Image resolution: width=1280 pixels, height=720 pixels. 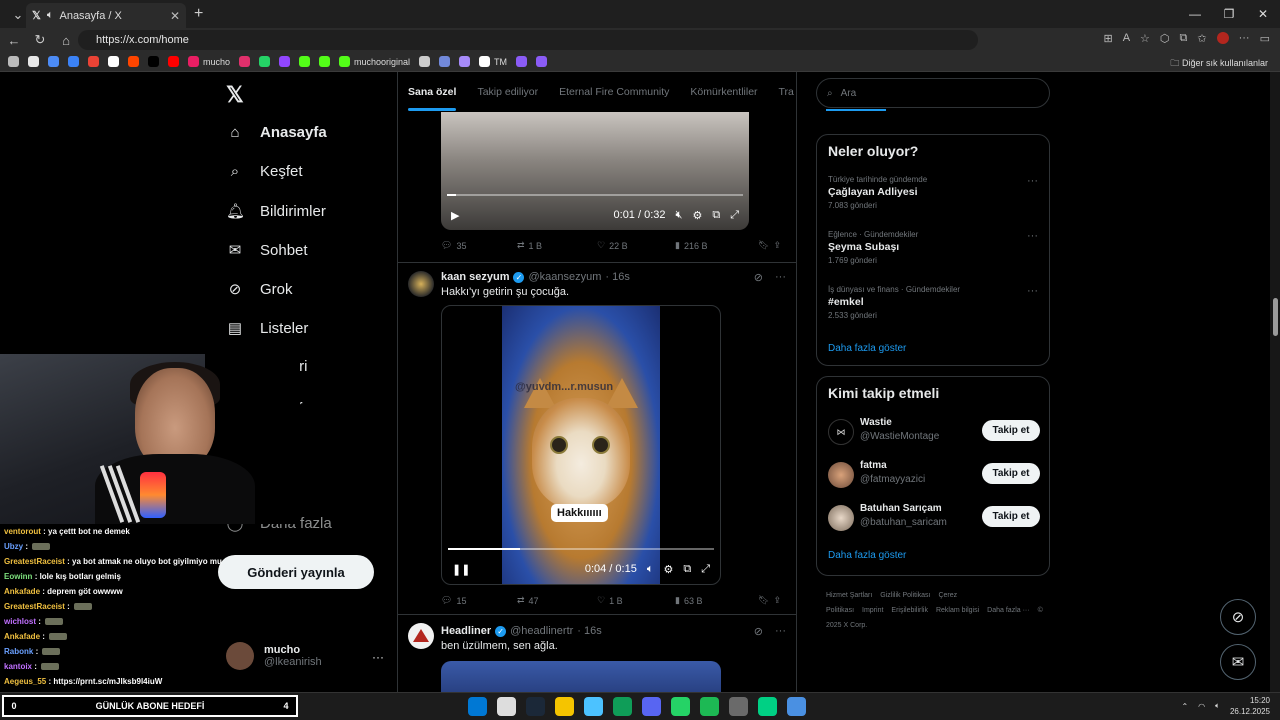 What do you see at coordinates (581, 549) in the screenshot?
I see `video-progress` at bounding box center [581, 549].